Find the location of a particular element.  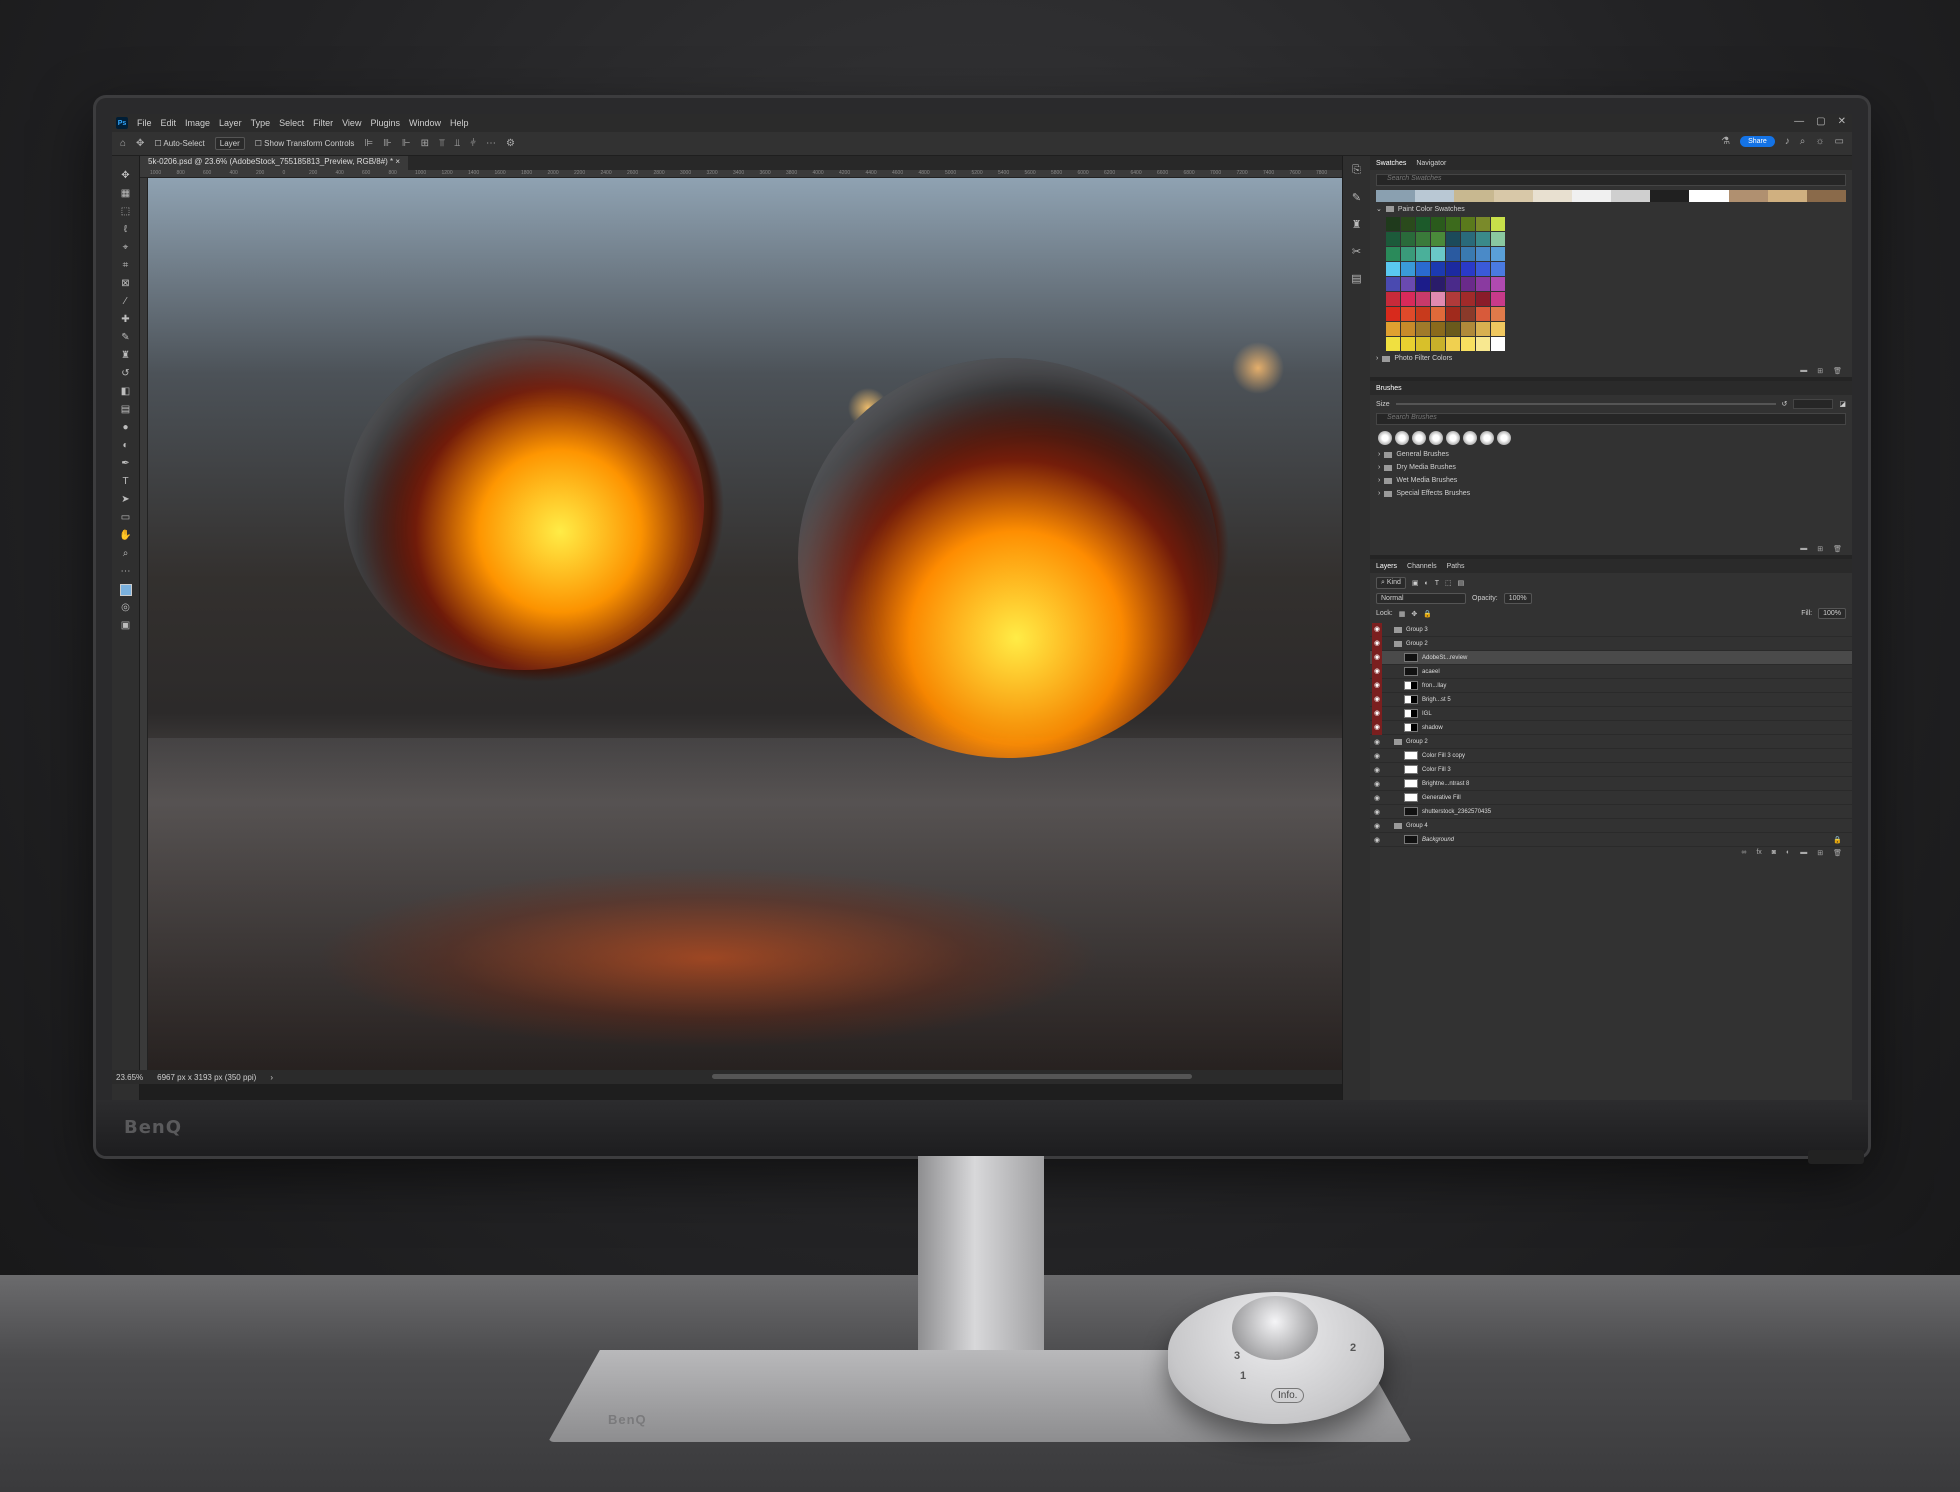

layer-row: ◉ Group 3 is located at coordinates (1611, 629).